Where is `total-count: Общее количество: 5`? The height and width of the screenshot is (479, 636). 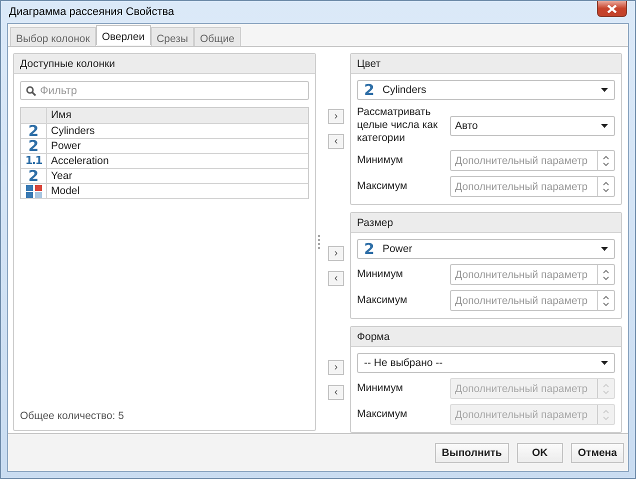 total-count: Общее количество: 5 is located at coordinates (72, 417).